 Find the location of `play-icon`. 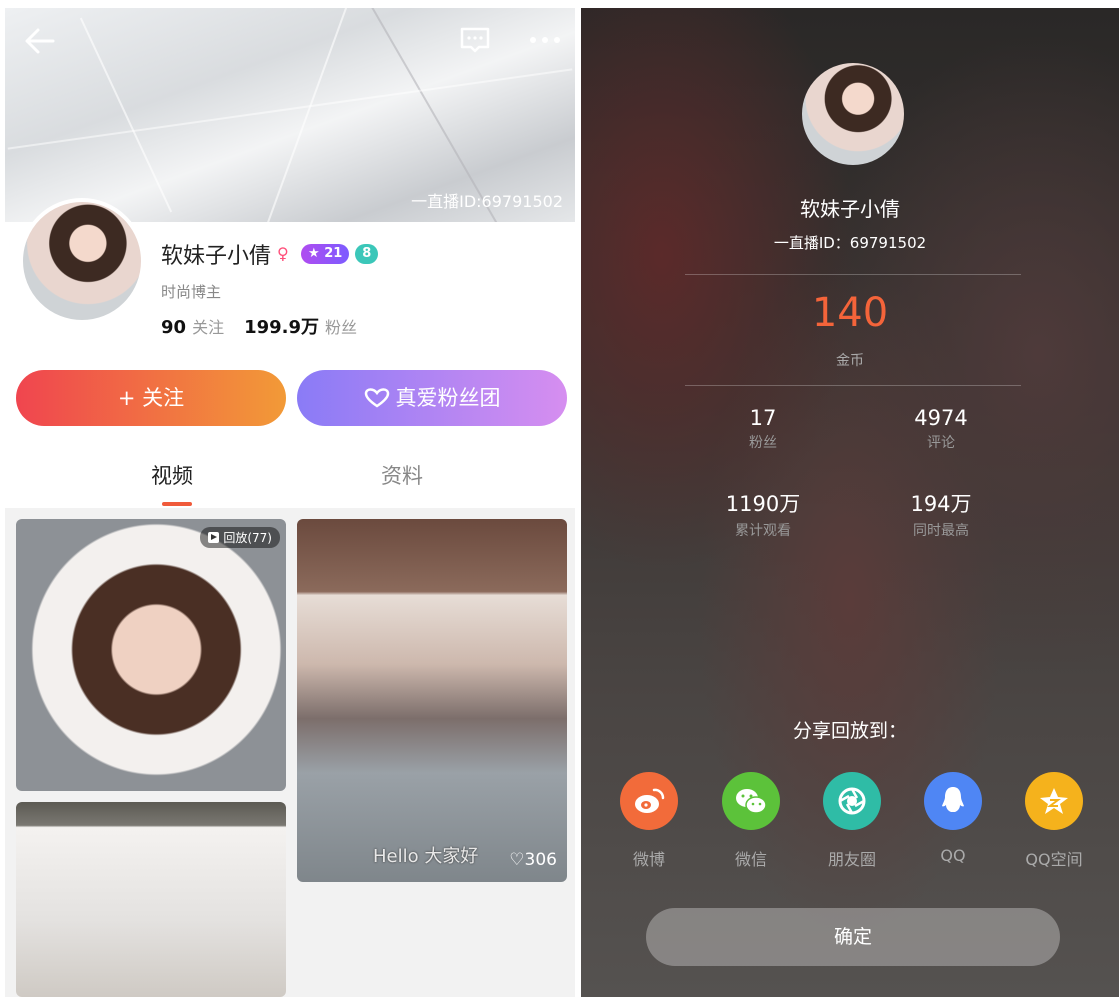

play-icon is located at coordinates (214, 537).